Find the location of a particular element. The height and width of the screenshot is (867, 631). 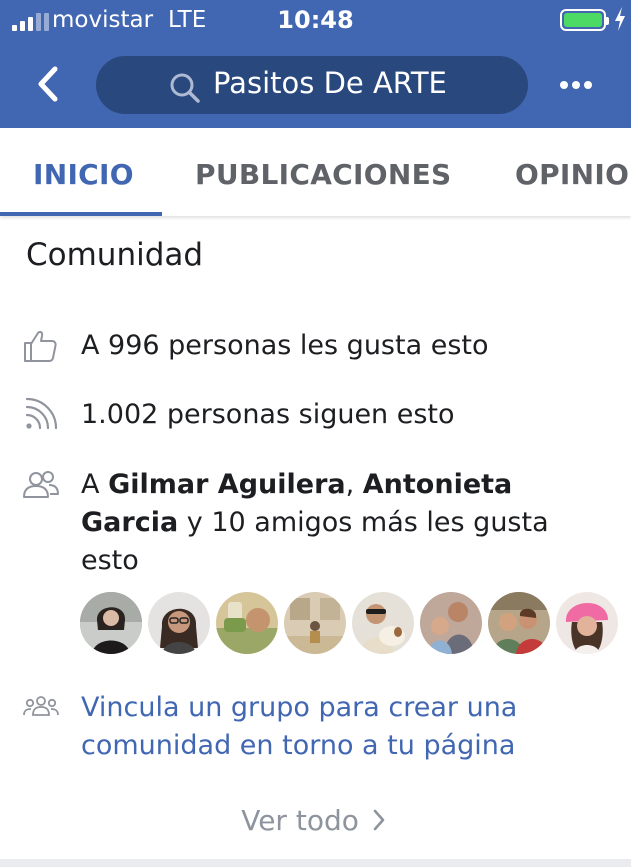

tab-inicio: INICIO is located at coordinates (83, 174).